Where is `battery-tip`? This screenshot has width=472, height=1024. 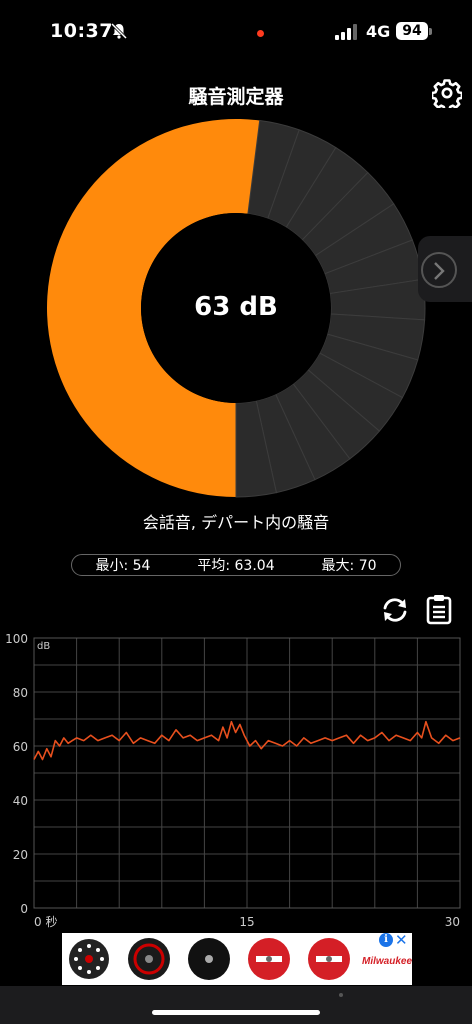 battery-tip is located at coordinates (430, 31).